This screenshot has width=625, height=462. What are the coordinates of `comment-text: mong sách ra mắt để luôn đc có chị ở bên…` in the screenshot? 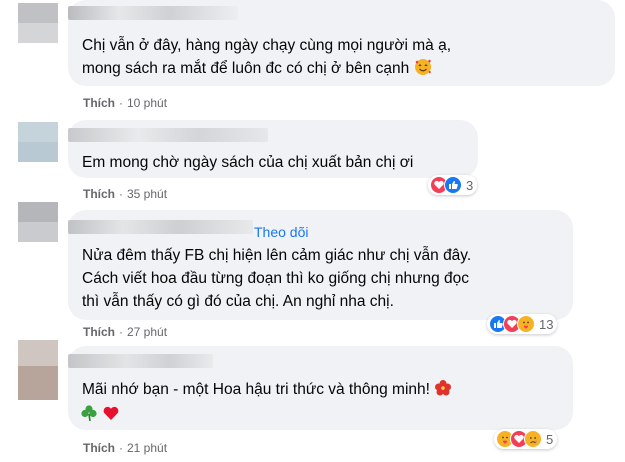 It's located at (246, 68).